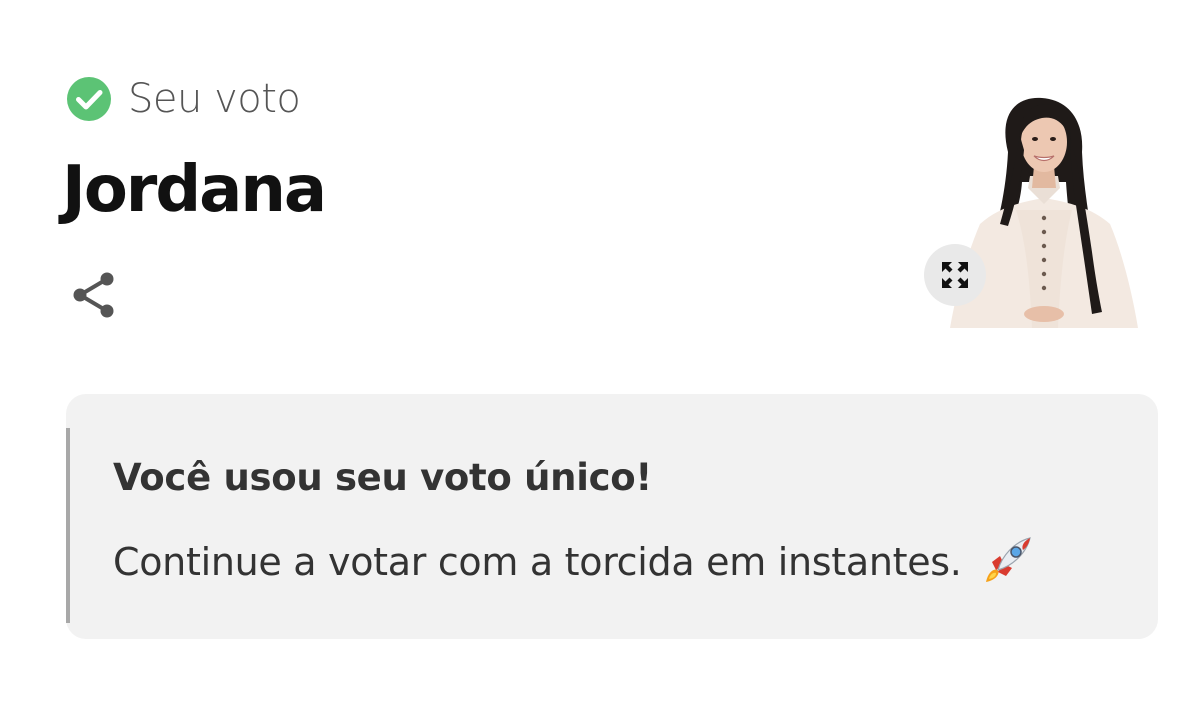 Image resolution: width=1199 pixels, height=726 pixels. What do you see at coordinates (382, 477) in the screenshot?
I see `notice-title: Você usou seu voto único!` at bounding box center [382, 477].